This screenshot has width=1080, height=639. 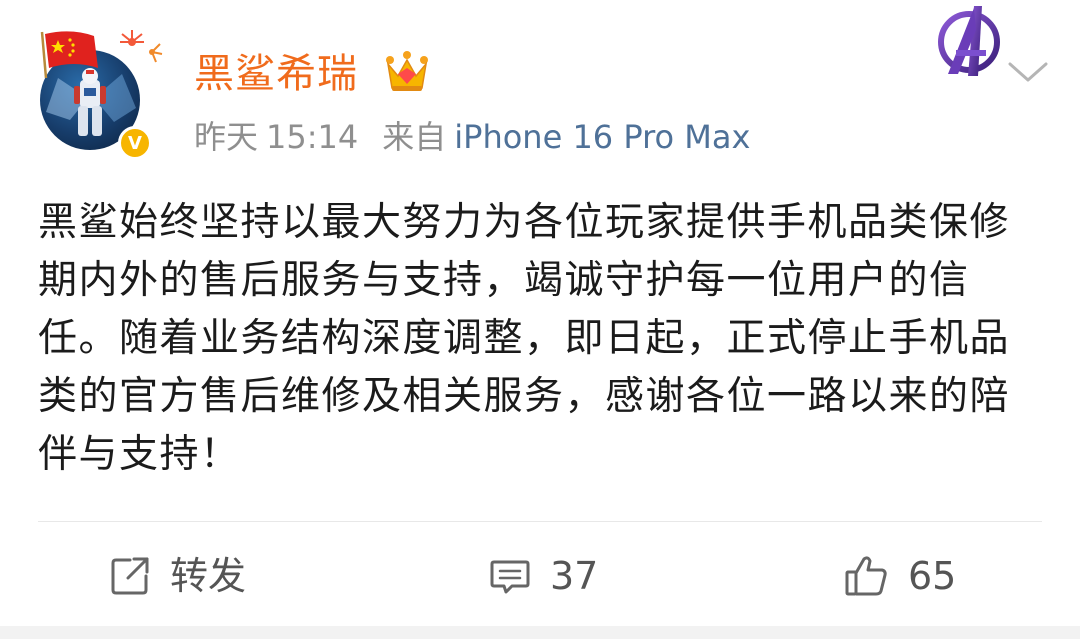 I want to click on comment-button: 37, so click(x=543, y=576).